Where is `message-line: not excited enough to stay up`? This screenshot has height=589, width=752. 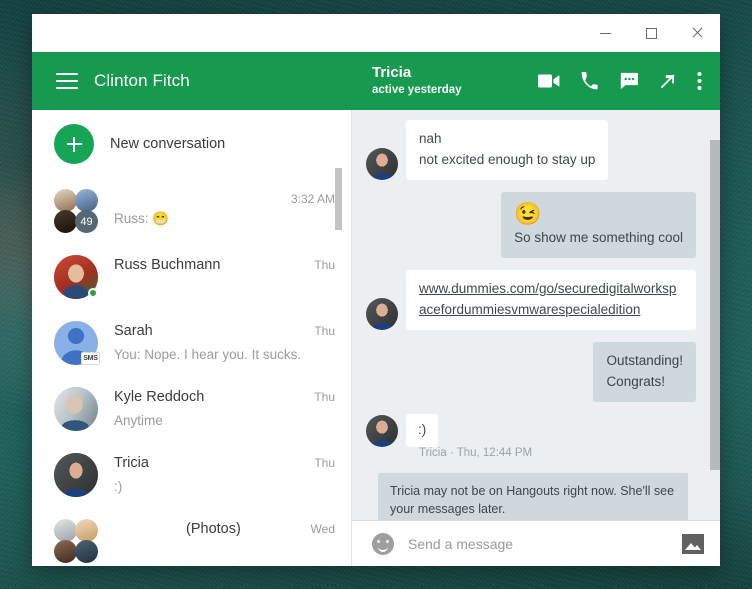
message-line: not excited enough to stay up is located at coordinates (507, 159).